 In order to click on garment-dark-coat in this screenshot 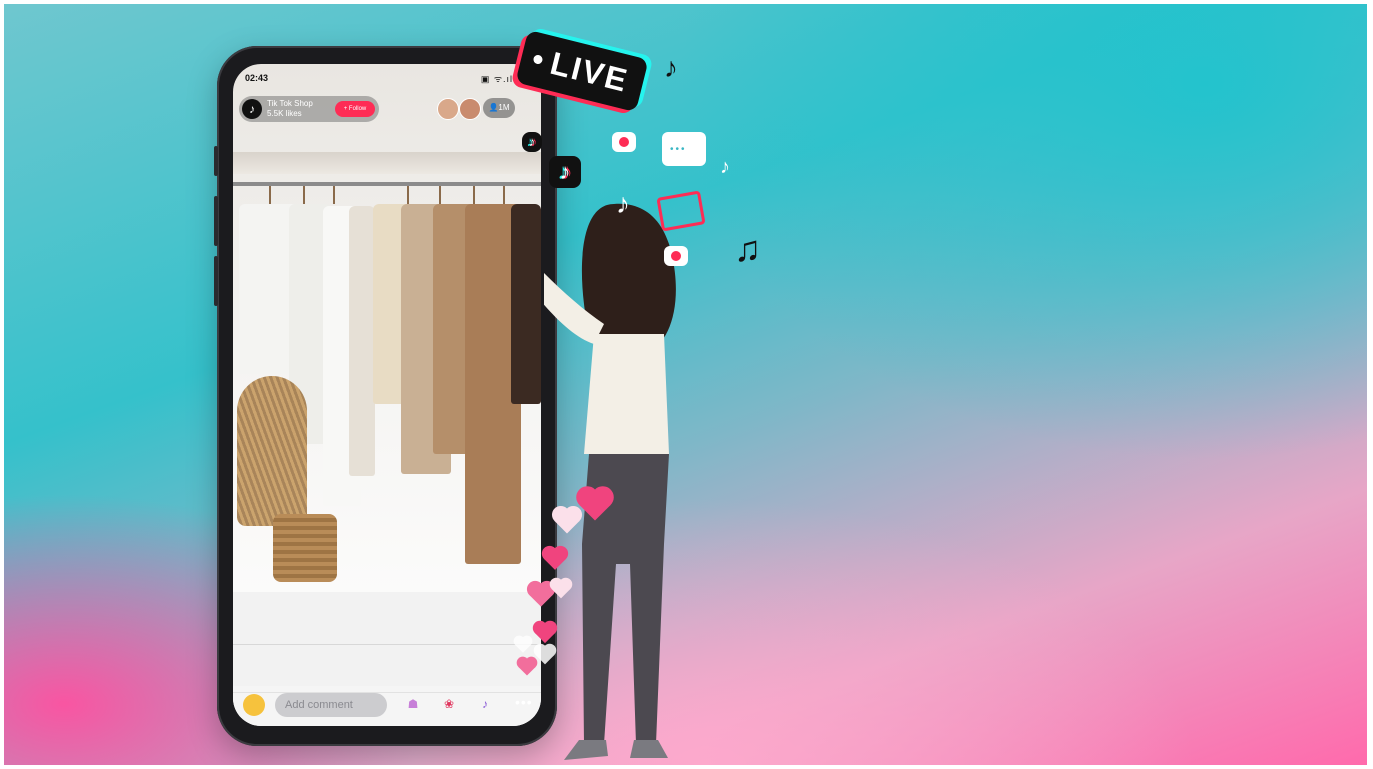, I will do `click(526, 304)`.